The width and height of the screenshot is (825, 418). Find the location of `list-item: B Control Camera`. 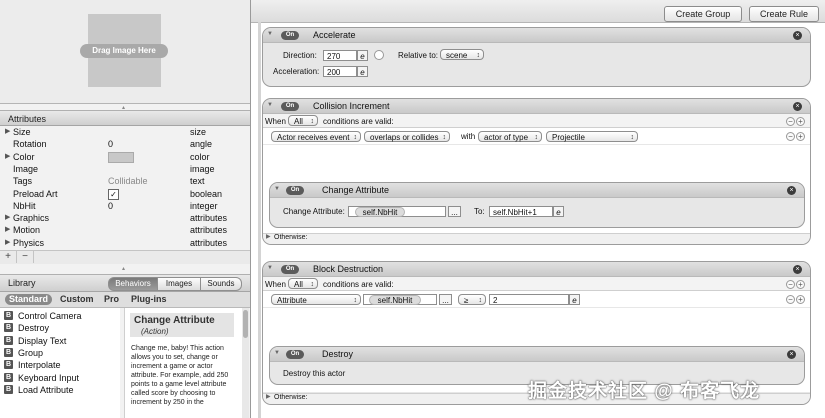

list-item: B Control Camera is located at coordinates (60, 316).